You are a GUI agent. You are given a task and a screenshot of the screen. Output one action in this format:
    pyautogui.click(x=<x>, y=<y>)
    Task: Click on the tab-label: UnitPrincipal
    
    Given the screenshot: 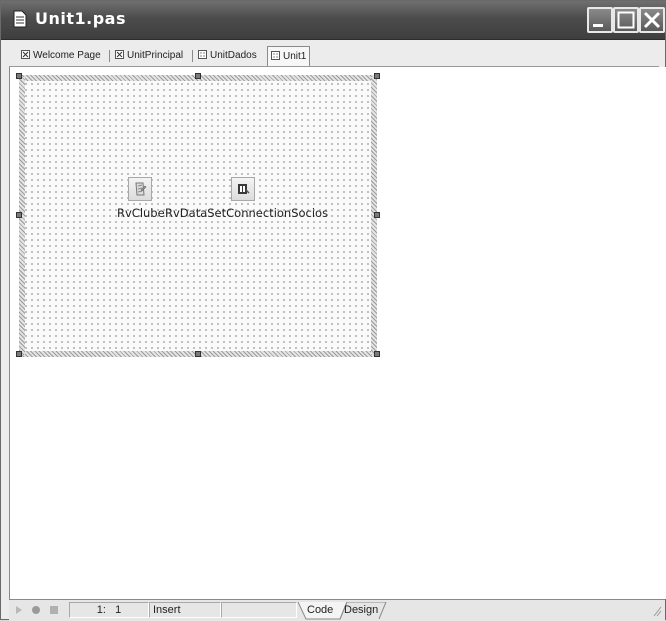 What is the action you would take?
    pyautogui.click(x=155, y=55)
    